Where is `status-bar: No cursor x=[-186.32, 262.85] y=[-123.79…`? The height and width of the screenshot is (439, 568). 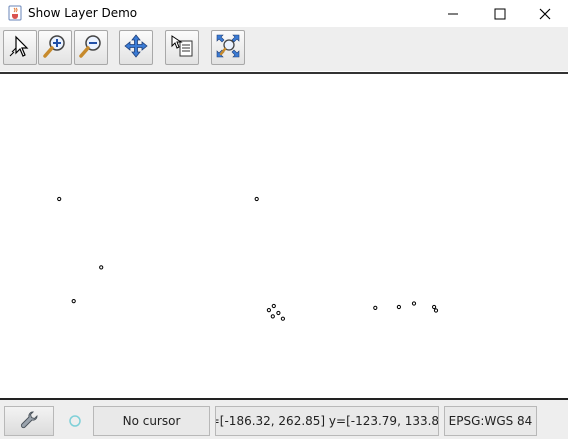
status-bar: No cursor x=[-186.32, 262.85] y=[-123.79… is located at coordinates (284, 419).